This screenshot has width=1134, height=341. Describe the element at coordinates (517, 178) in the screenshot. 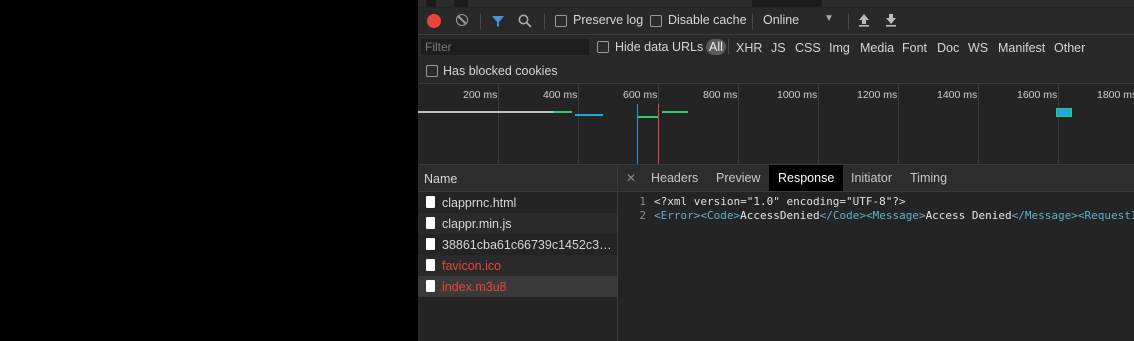

I see `name-column-header: Name` at that location.